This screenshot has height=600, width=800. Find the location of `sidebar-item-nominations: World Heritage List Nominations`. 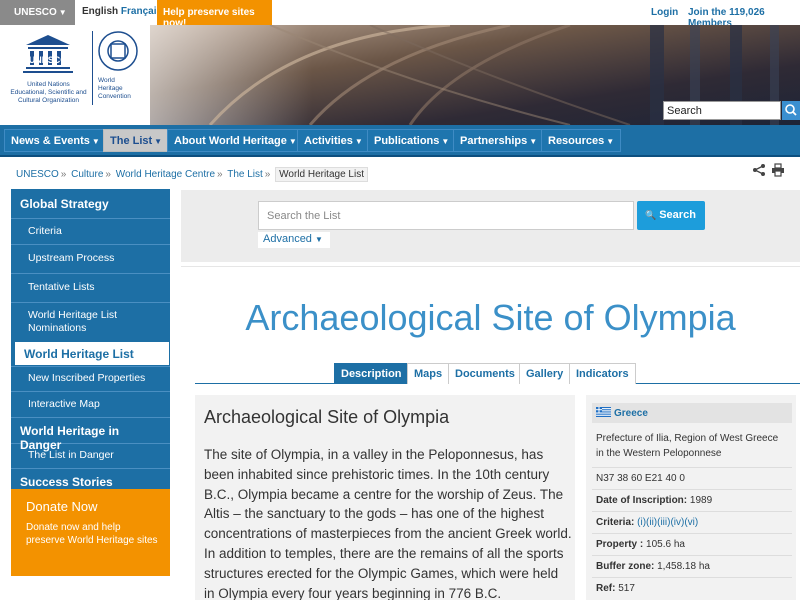

sidebar-item-nominations: World Heritage List Nominations is located at coordinates (90, 321).